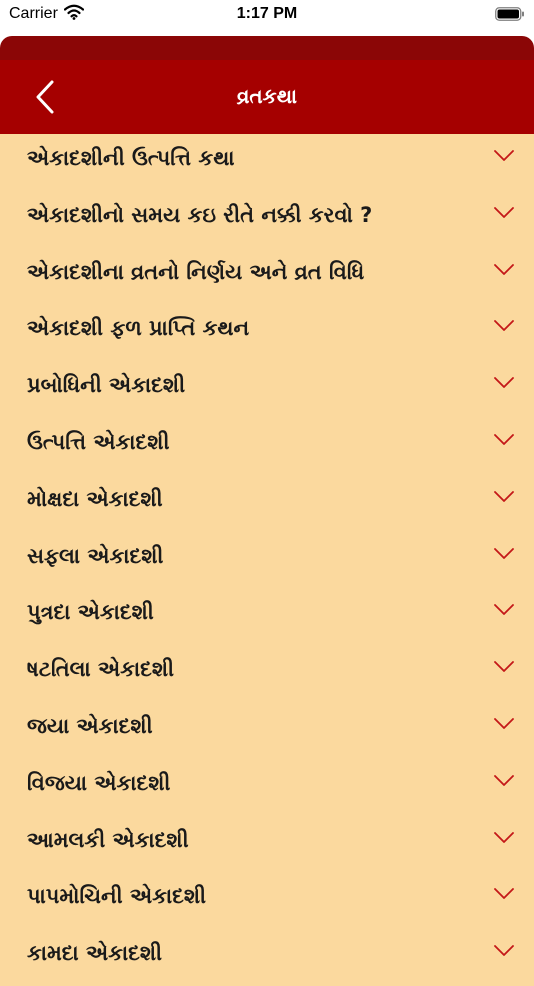  I want to click on list-item: એકાદશીના વ્રતનો નિર્ણય અને વ્રત વિધિ, so click(267, 276).